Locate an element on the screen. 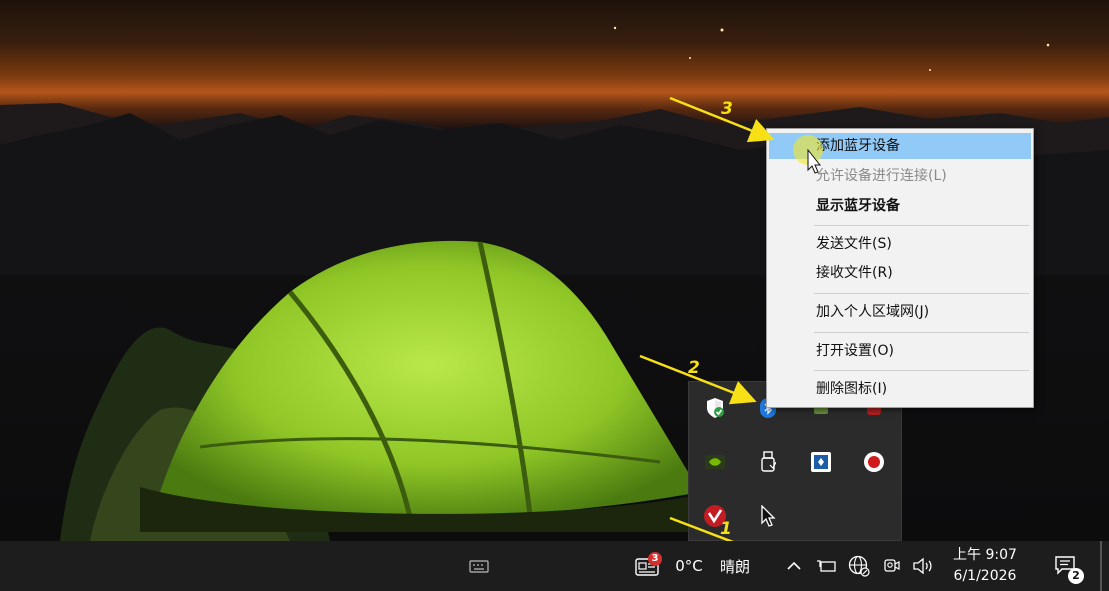  volume-icon is located at coordinates (923, 566).